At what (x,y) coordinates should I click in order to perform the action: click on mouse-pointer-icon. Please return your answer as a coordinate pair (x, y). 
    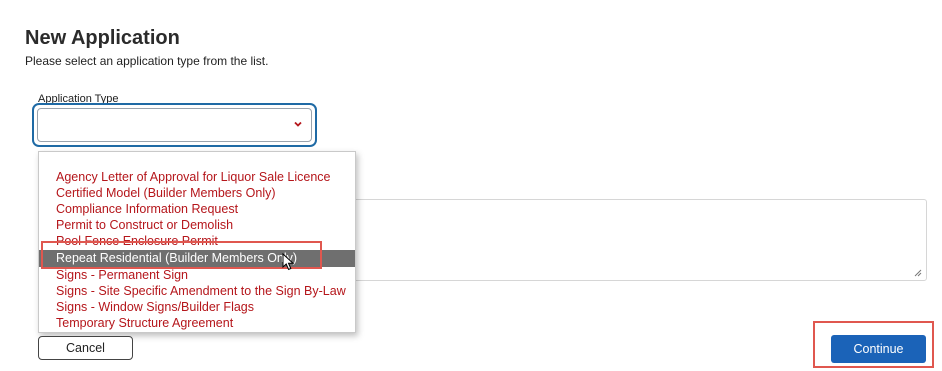
    Looking at the image, I should click on (288, 262).